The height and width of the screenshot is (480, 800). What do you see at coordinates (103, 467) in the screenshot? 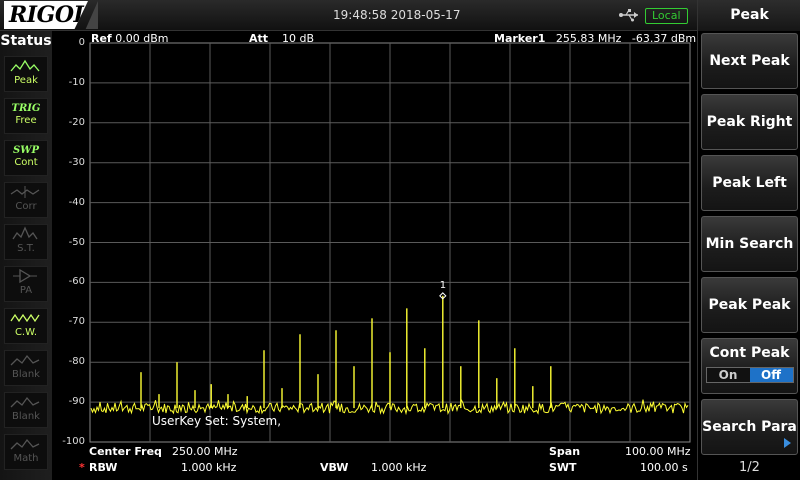
I see `rbw-label: RBW` at bounding box center [103, 467].